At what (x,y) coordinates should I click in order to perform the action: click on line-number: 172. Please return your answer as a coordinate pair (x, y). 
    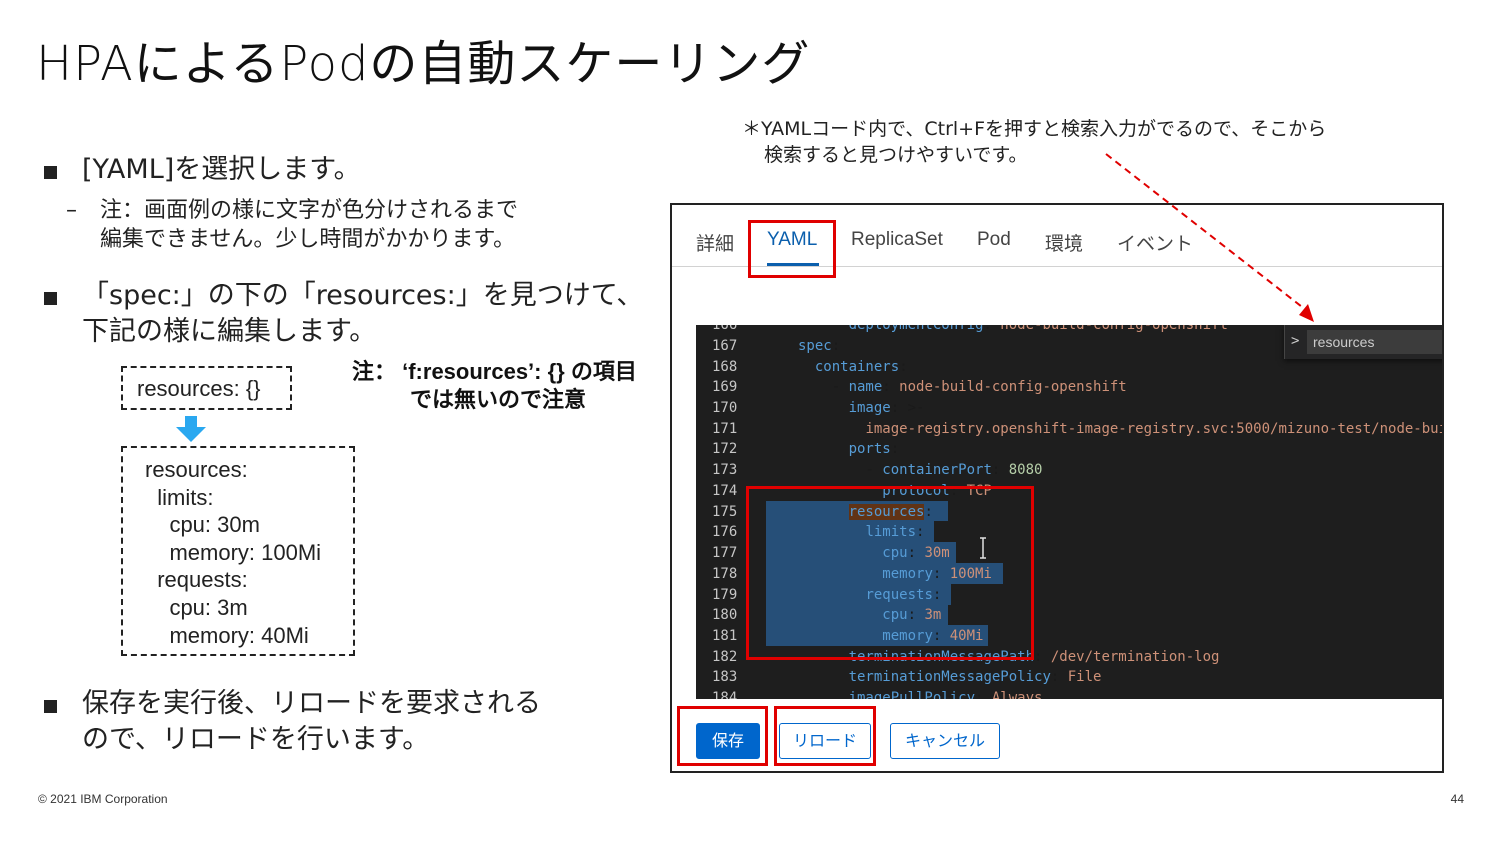
    Looking at the image, I should click on (725, 449).